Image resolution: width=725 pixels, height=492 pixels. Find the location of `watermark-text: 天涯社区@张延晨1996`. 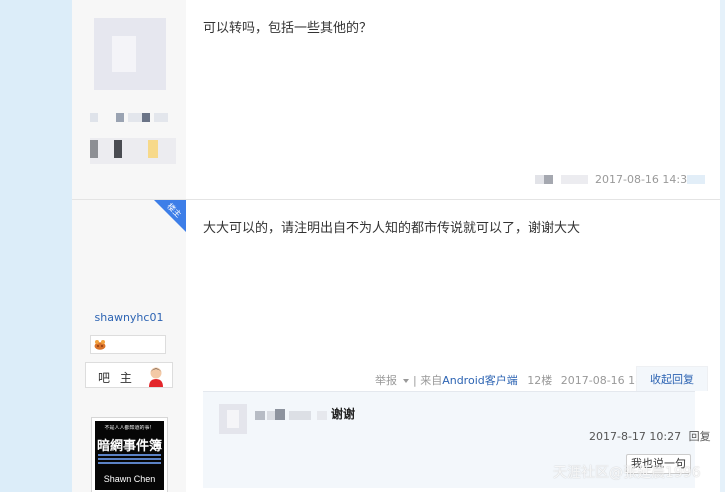

watermark-text: 天涯社区@张延晨1996 is located at coordinates (627, 473).